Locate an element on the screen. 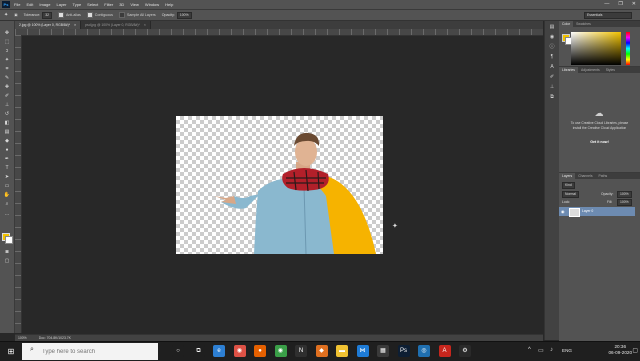 The width and height of the screenshot is (640, 361). windows-start-icon: ⊞ is located at coordinates (11, 351).